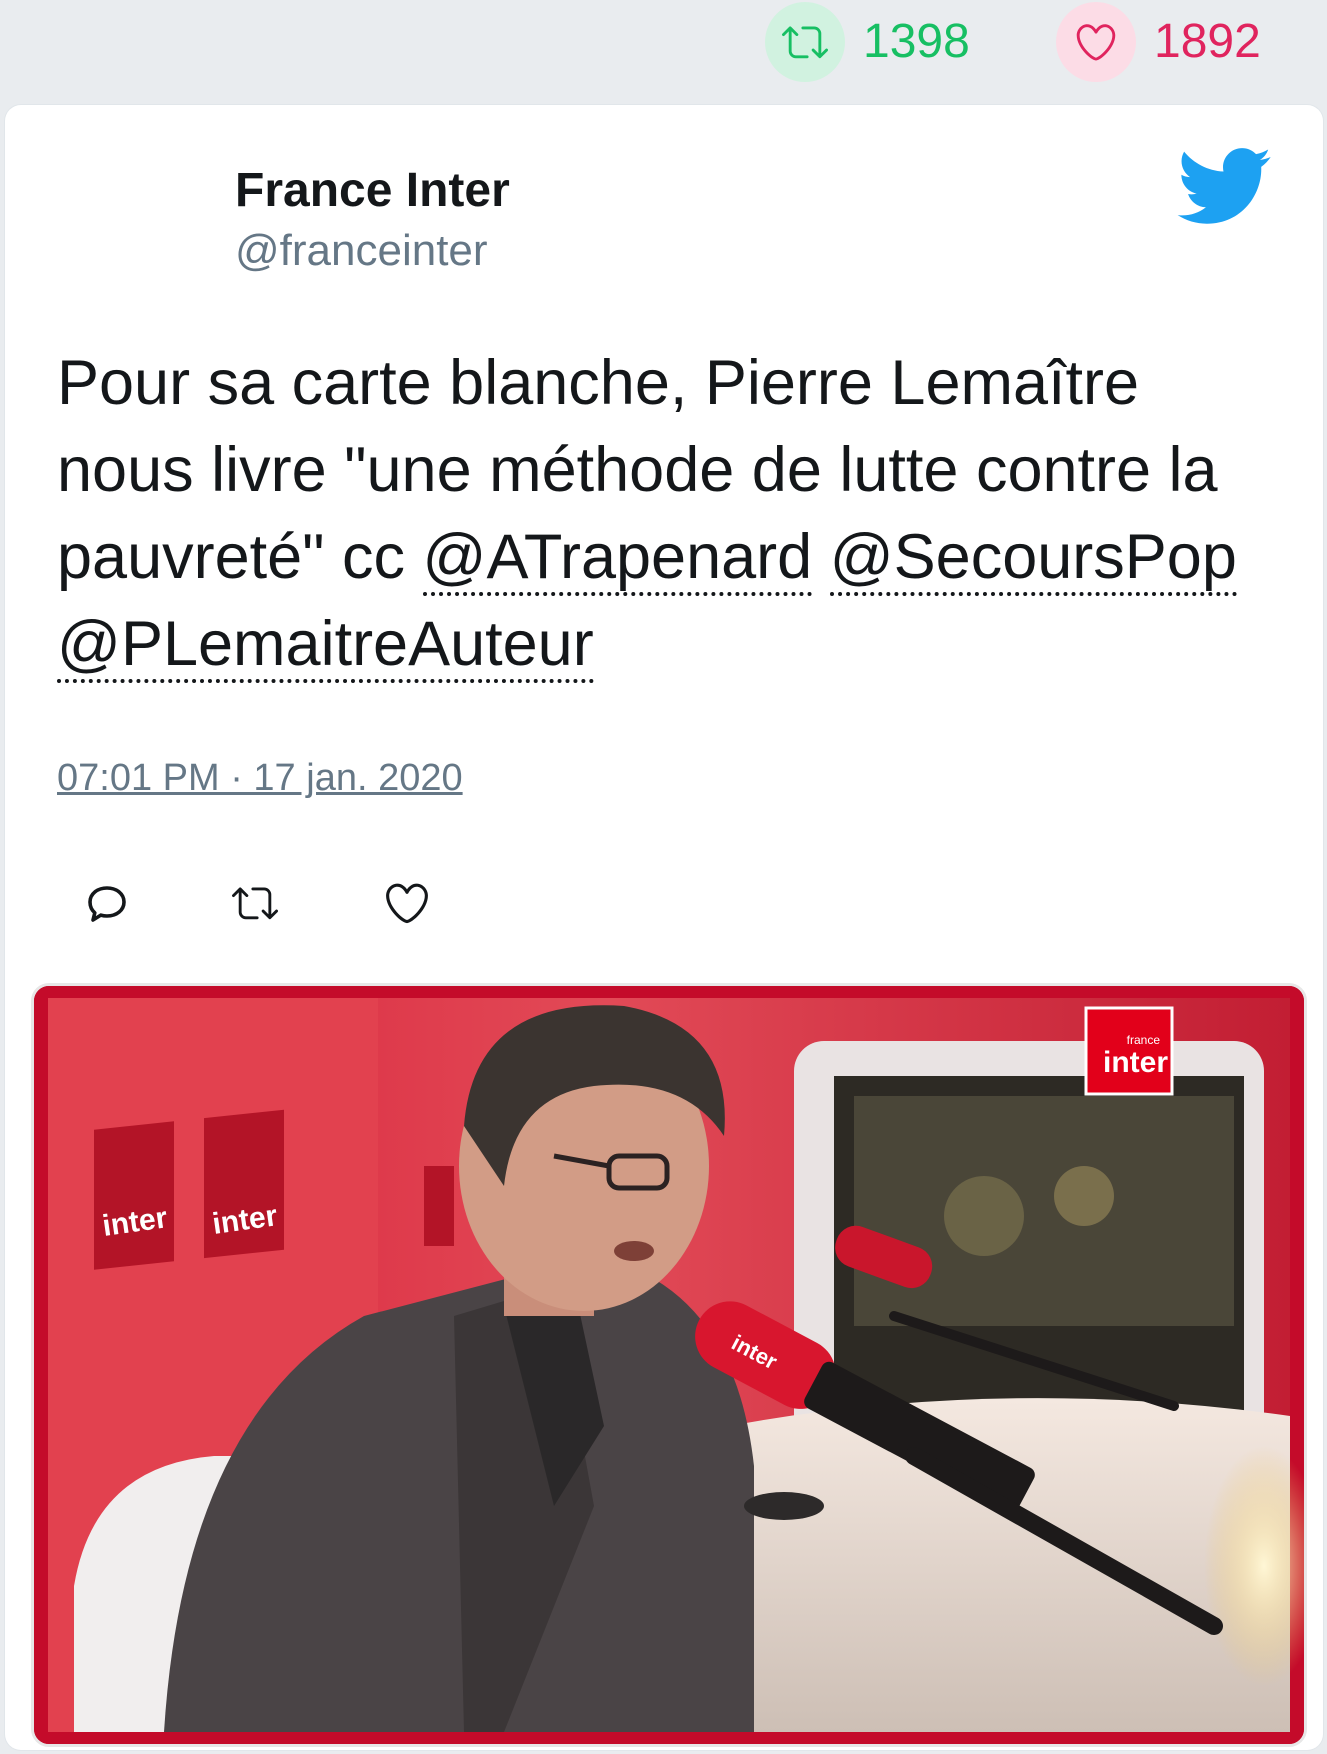 Image resolution: width=1327 pixels, height=1754 pixels. I want to click on retweet-stat-bubble, so click(805, 42).